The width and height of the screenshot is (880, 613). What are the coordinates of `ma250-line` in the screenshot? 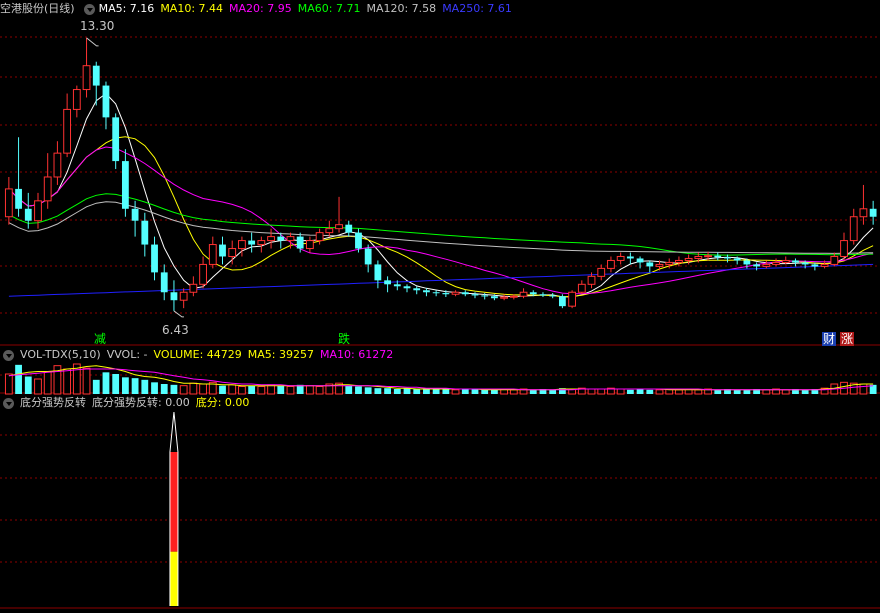 It's located at (441, 280).